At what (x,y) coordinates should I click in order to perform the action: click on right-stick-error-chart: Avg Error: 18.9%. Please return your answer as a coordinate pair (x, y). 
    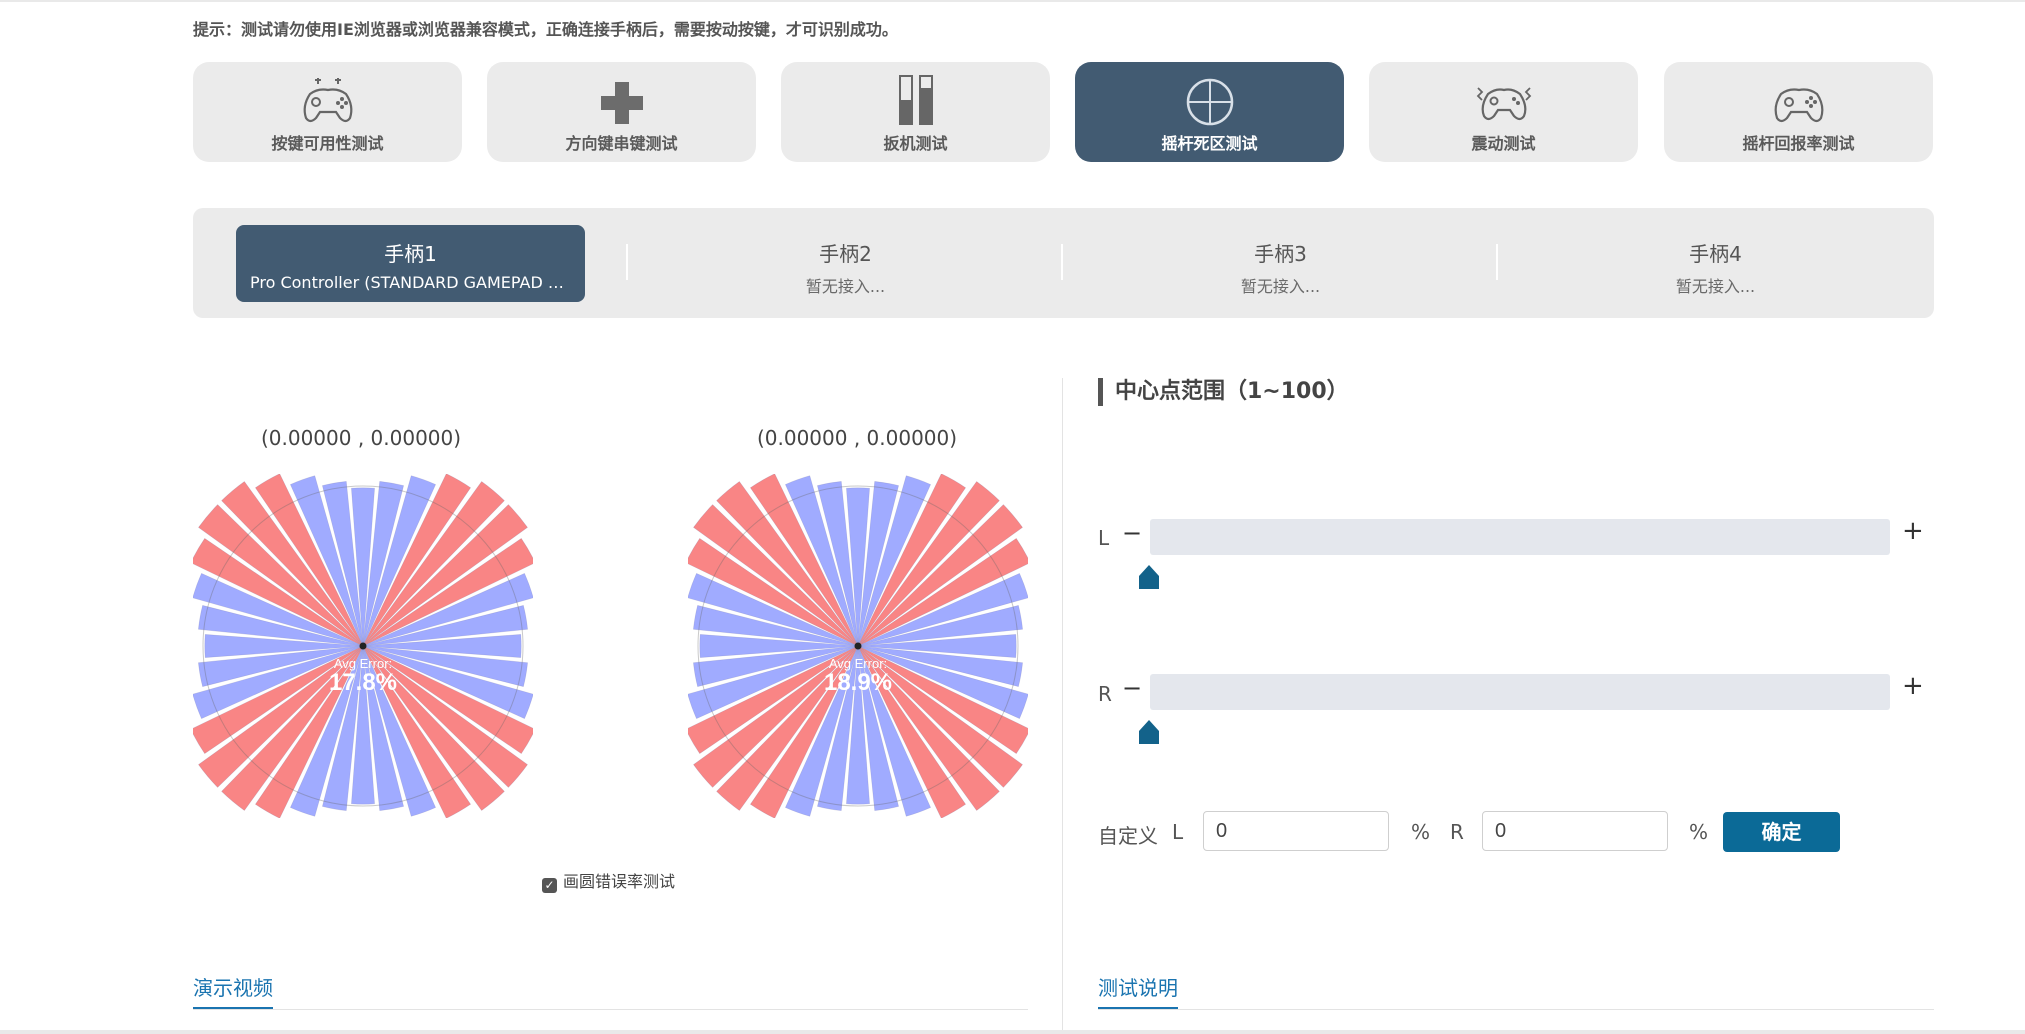
    Looking at the image, I should click on (858, 646).